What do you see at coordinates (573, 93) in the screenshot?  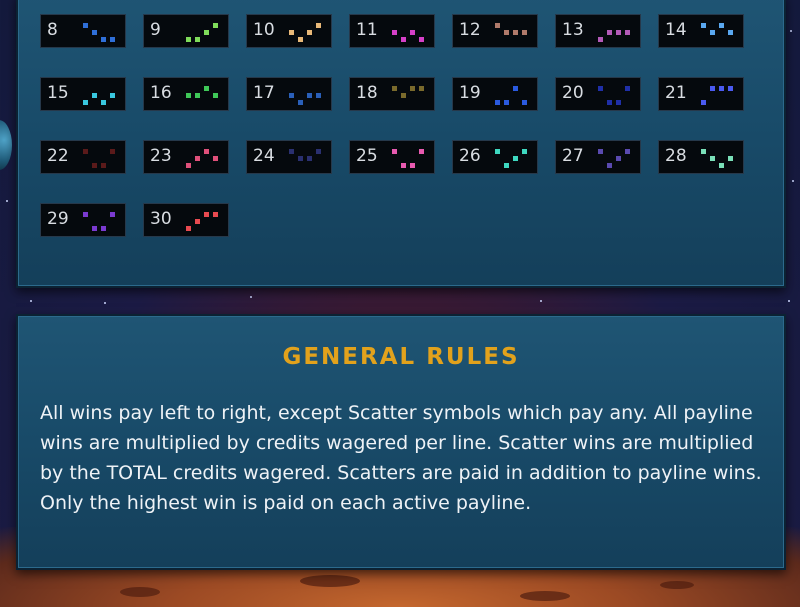 I see `payline-number: 20` at bounding box center [573, 93].